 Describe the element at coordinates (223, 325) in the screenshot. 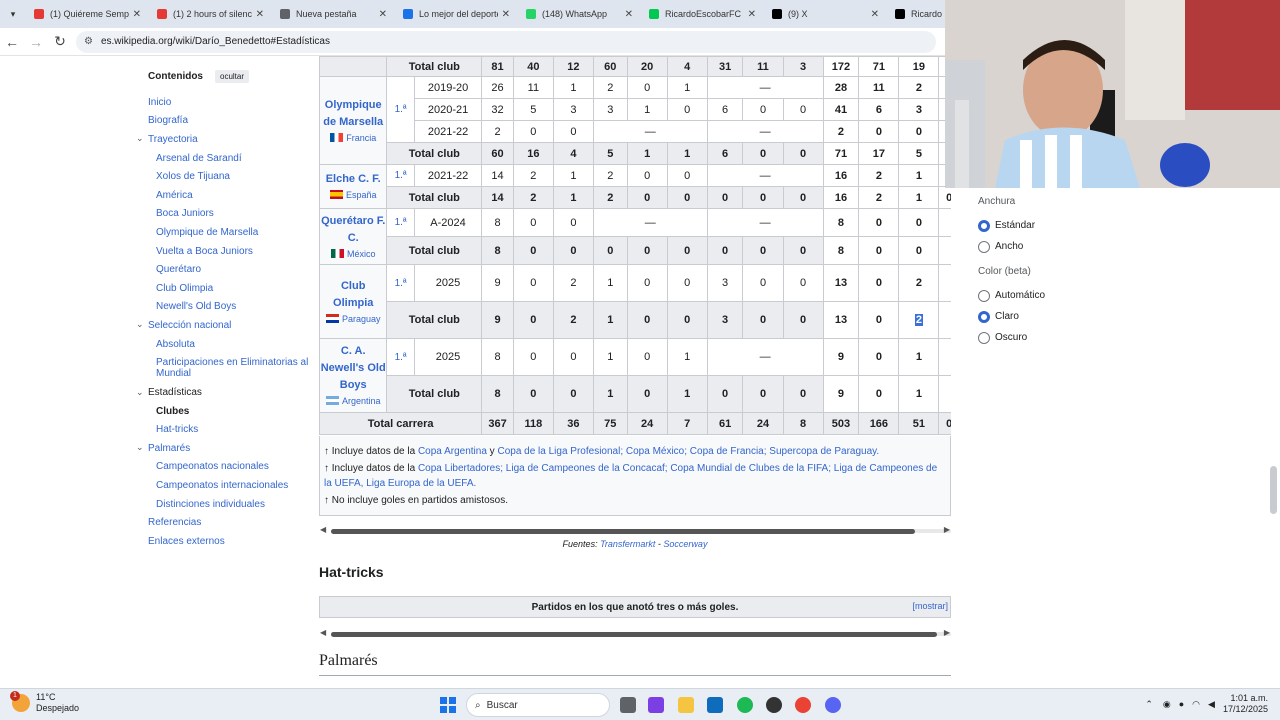

I see `toc-item: ⌄ Selección nacional` at that location.